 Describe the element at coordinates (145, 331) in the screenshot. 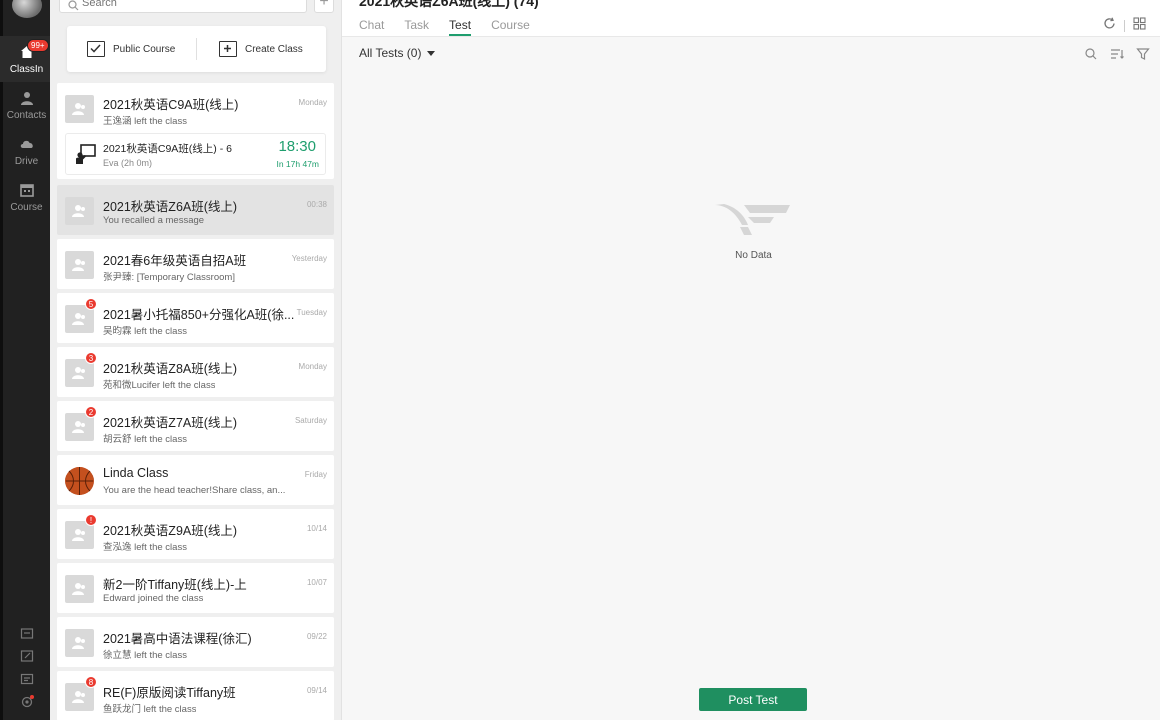

I see `conversation-preview: 吴昀霖 left the class` at that location.